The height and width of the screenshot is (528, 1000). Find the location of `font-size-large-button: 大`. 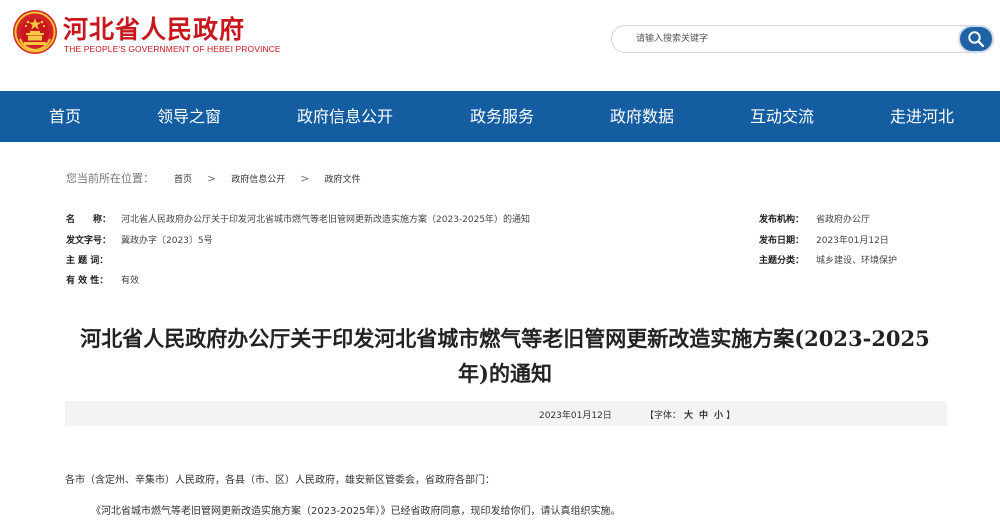

font-size-large-button: 大 is located at coordinates (688, 416).